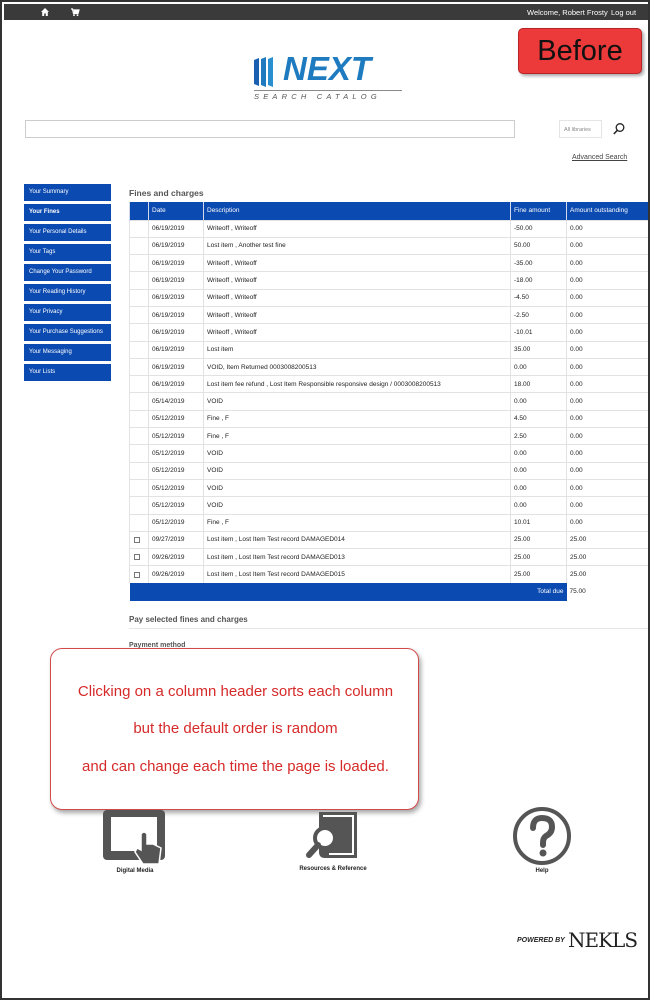  What do you see at coordinates (270, 129) in the screenshot?
I see `search-input` at bounding box center [270, 129].